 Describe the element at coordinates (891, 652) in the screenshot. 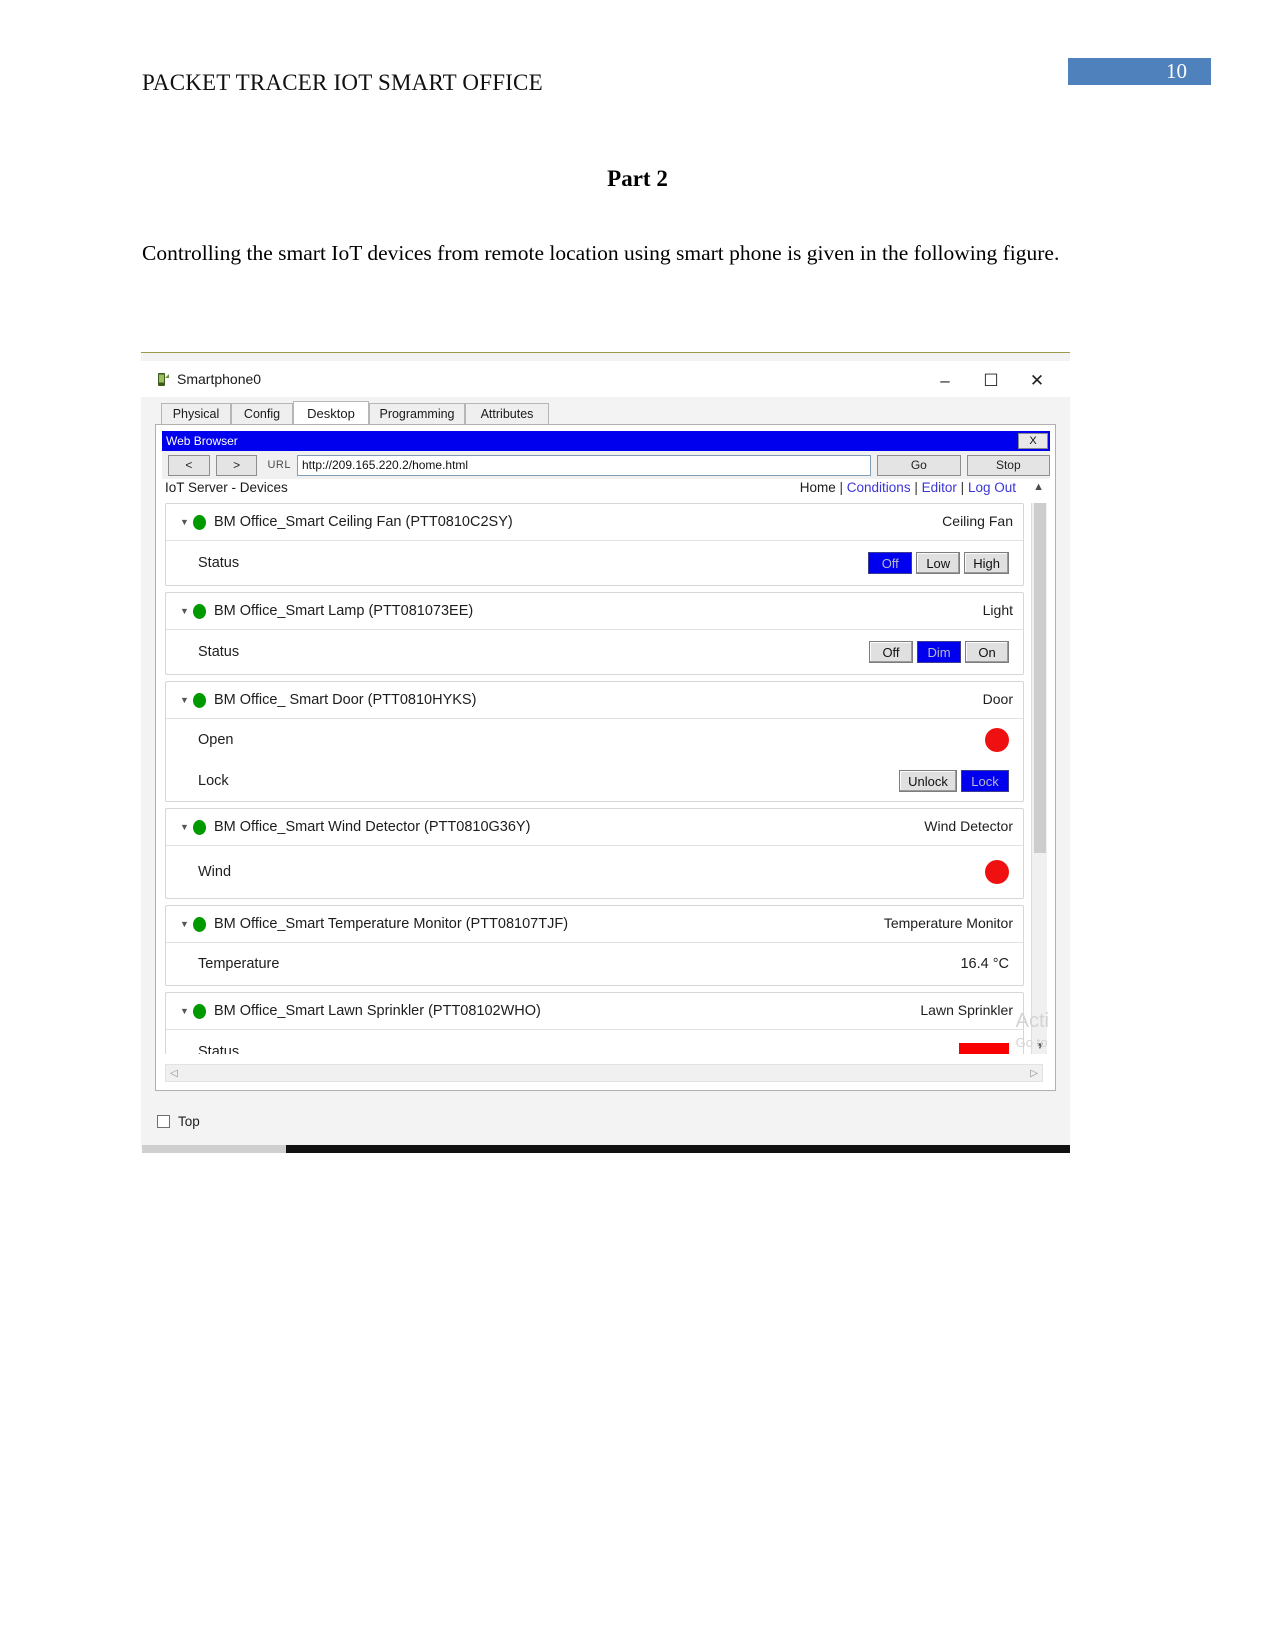

I see `lamp-off-button: Off` at that location.